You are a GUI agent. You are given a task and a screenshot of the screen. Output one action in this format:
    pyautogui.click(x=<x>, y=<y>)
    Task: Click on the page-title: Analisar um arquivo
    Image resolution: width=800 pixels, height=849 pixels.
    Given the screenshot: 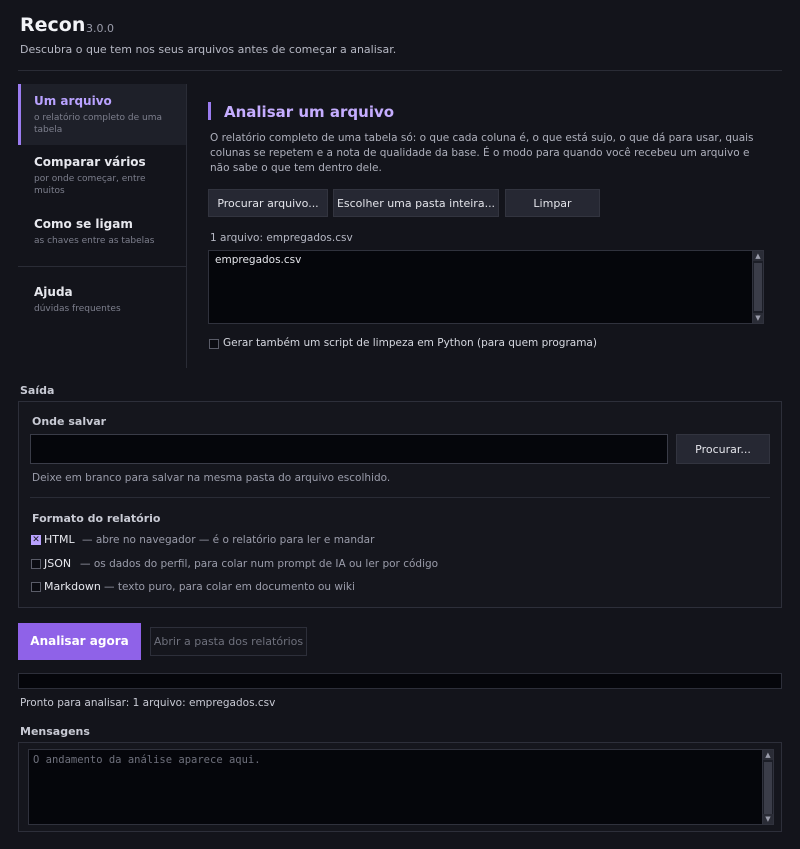 What is the action you would take?
    pyautogui.click(x=309, y=112)
    